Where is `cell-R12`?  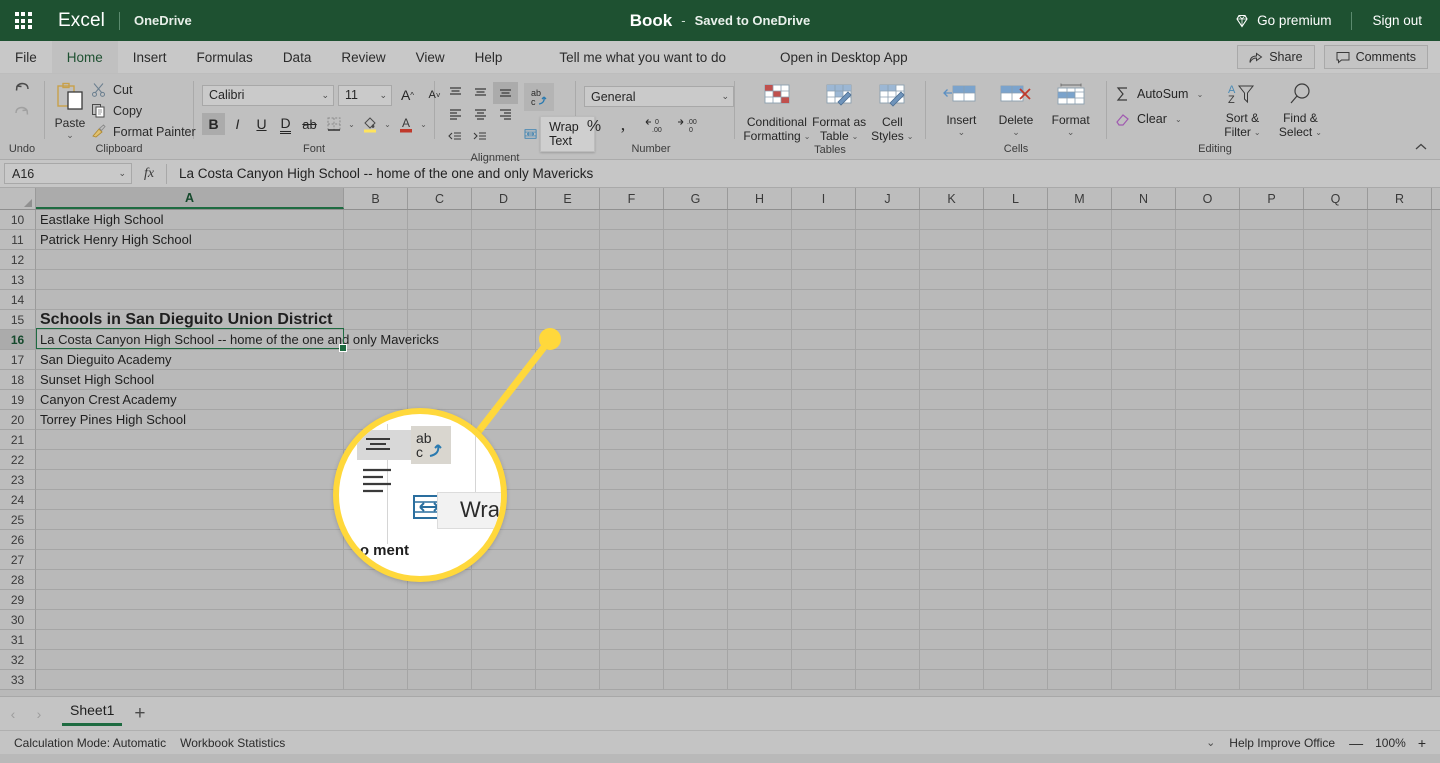 cell-R12 is located at coordinates (1400, 260).